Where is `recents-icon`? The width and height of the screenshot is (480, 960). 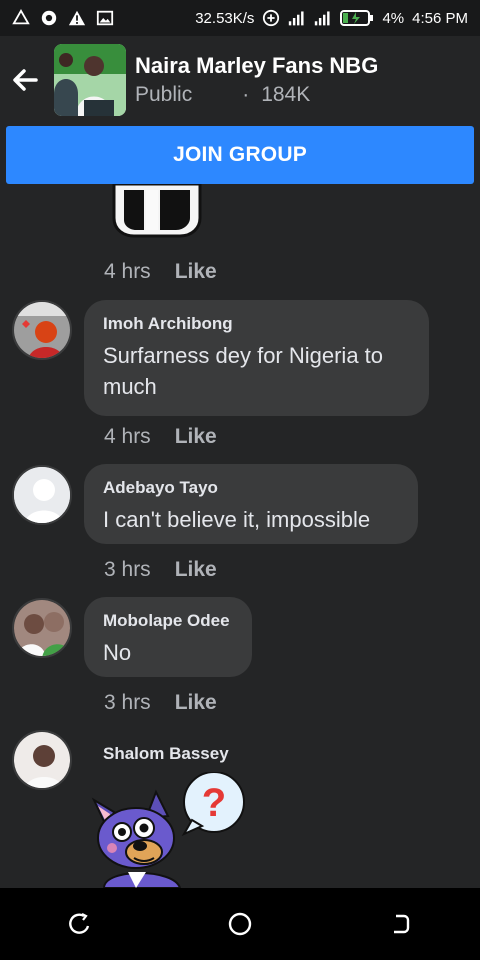
recents-icon is located at coordinates (402, 924).